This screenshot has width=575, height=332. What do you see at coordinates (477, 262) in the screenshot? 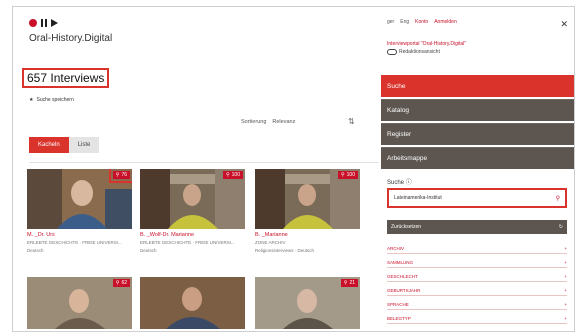
I see `facet-collection: SAMMLUNG +` at bounding box center [477, 262].